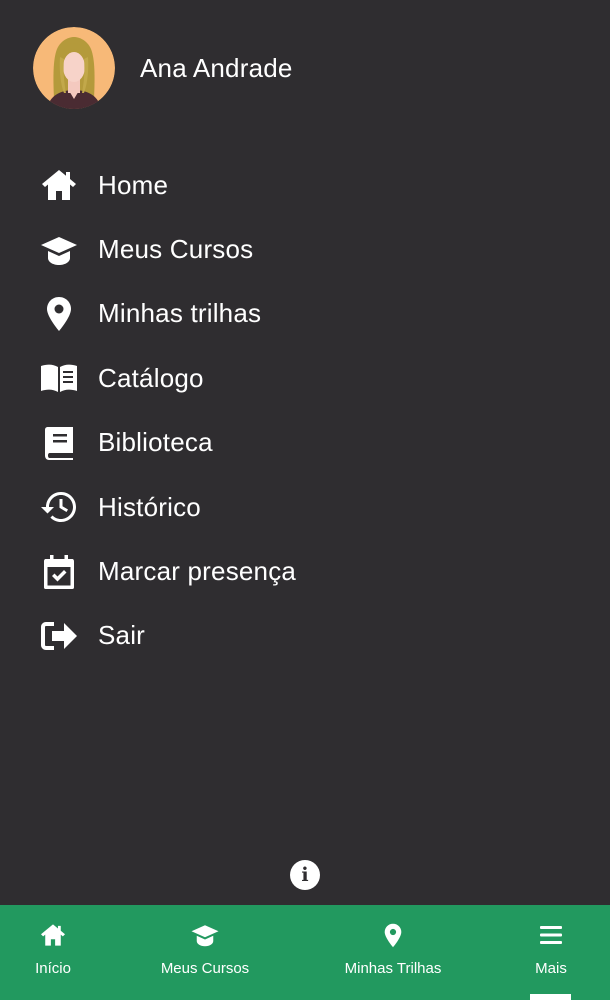 The width and height of the screenshot is (610, 1000). What do you see at coordinates (53, 952) in the screenshot?
I see `tab-inicio: Início` at bounding box center [53, 952].